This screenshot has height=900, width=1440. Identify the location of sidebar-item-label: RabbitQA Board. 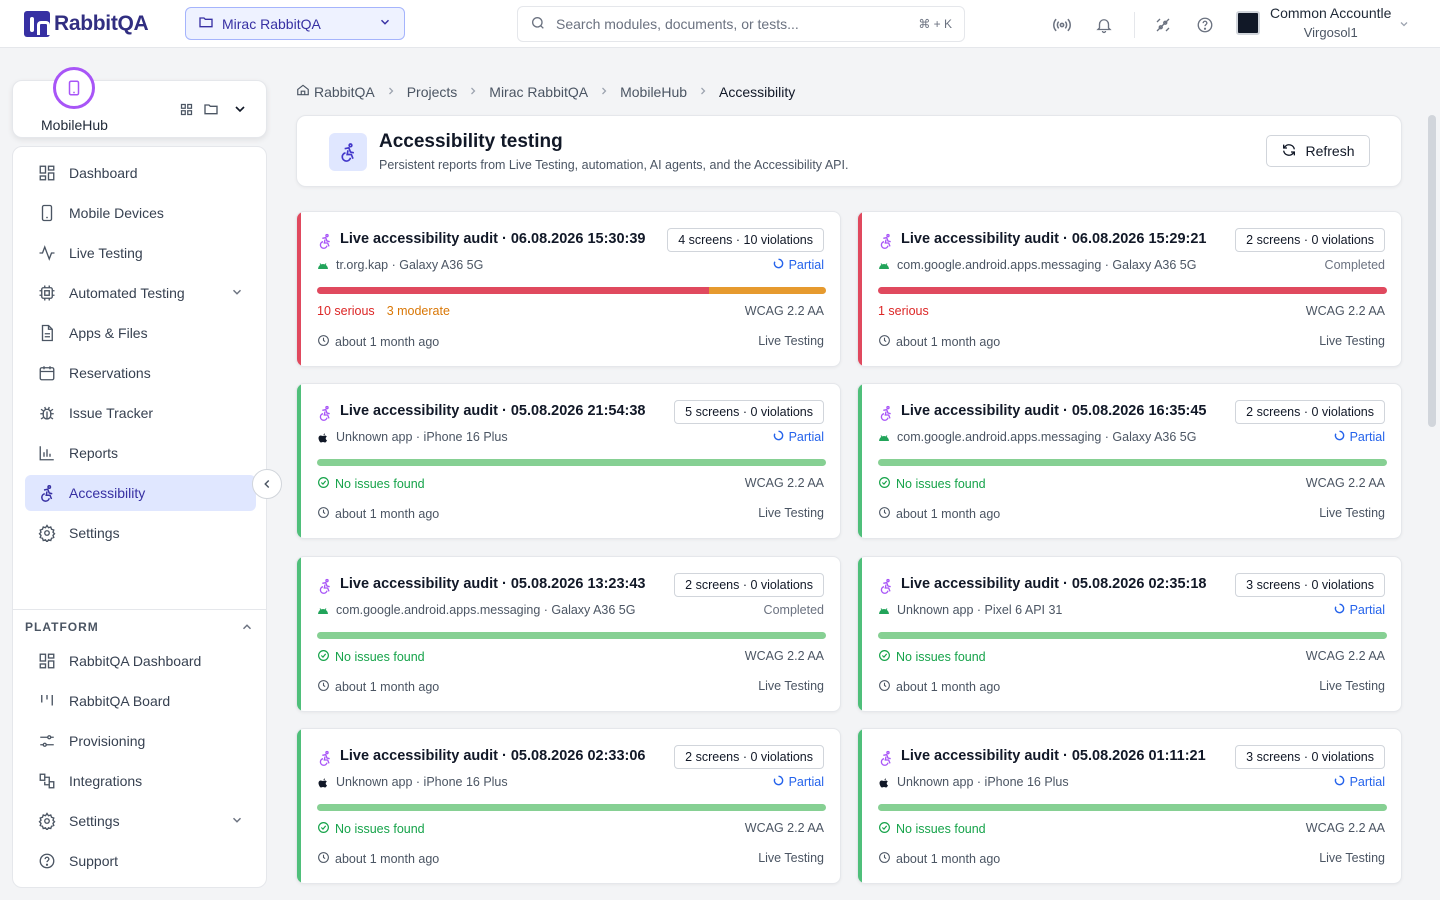
(120, 701).